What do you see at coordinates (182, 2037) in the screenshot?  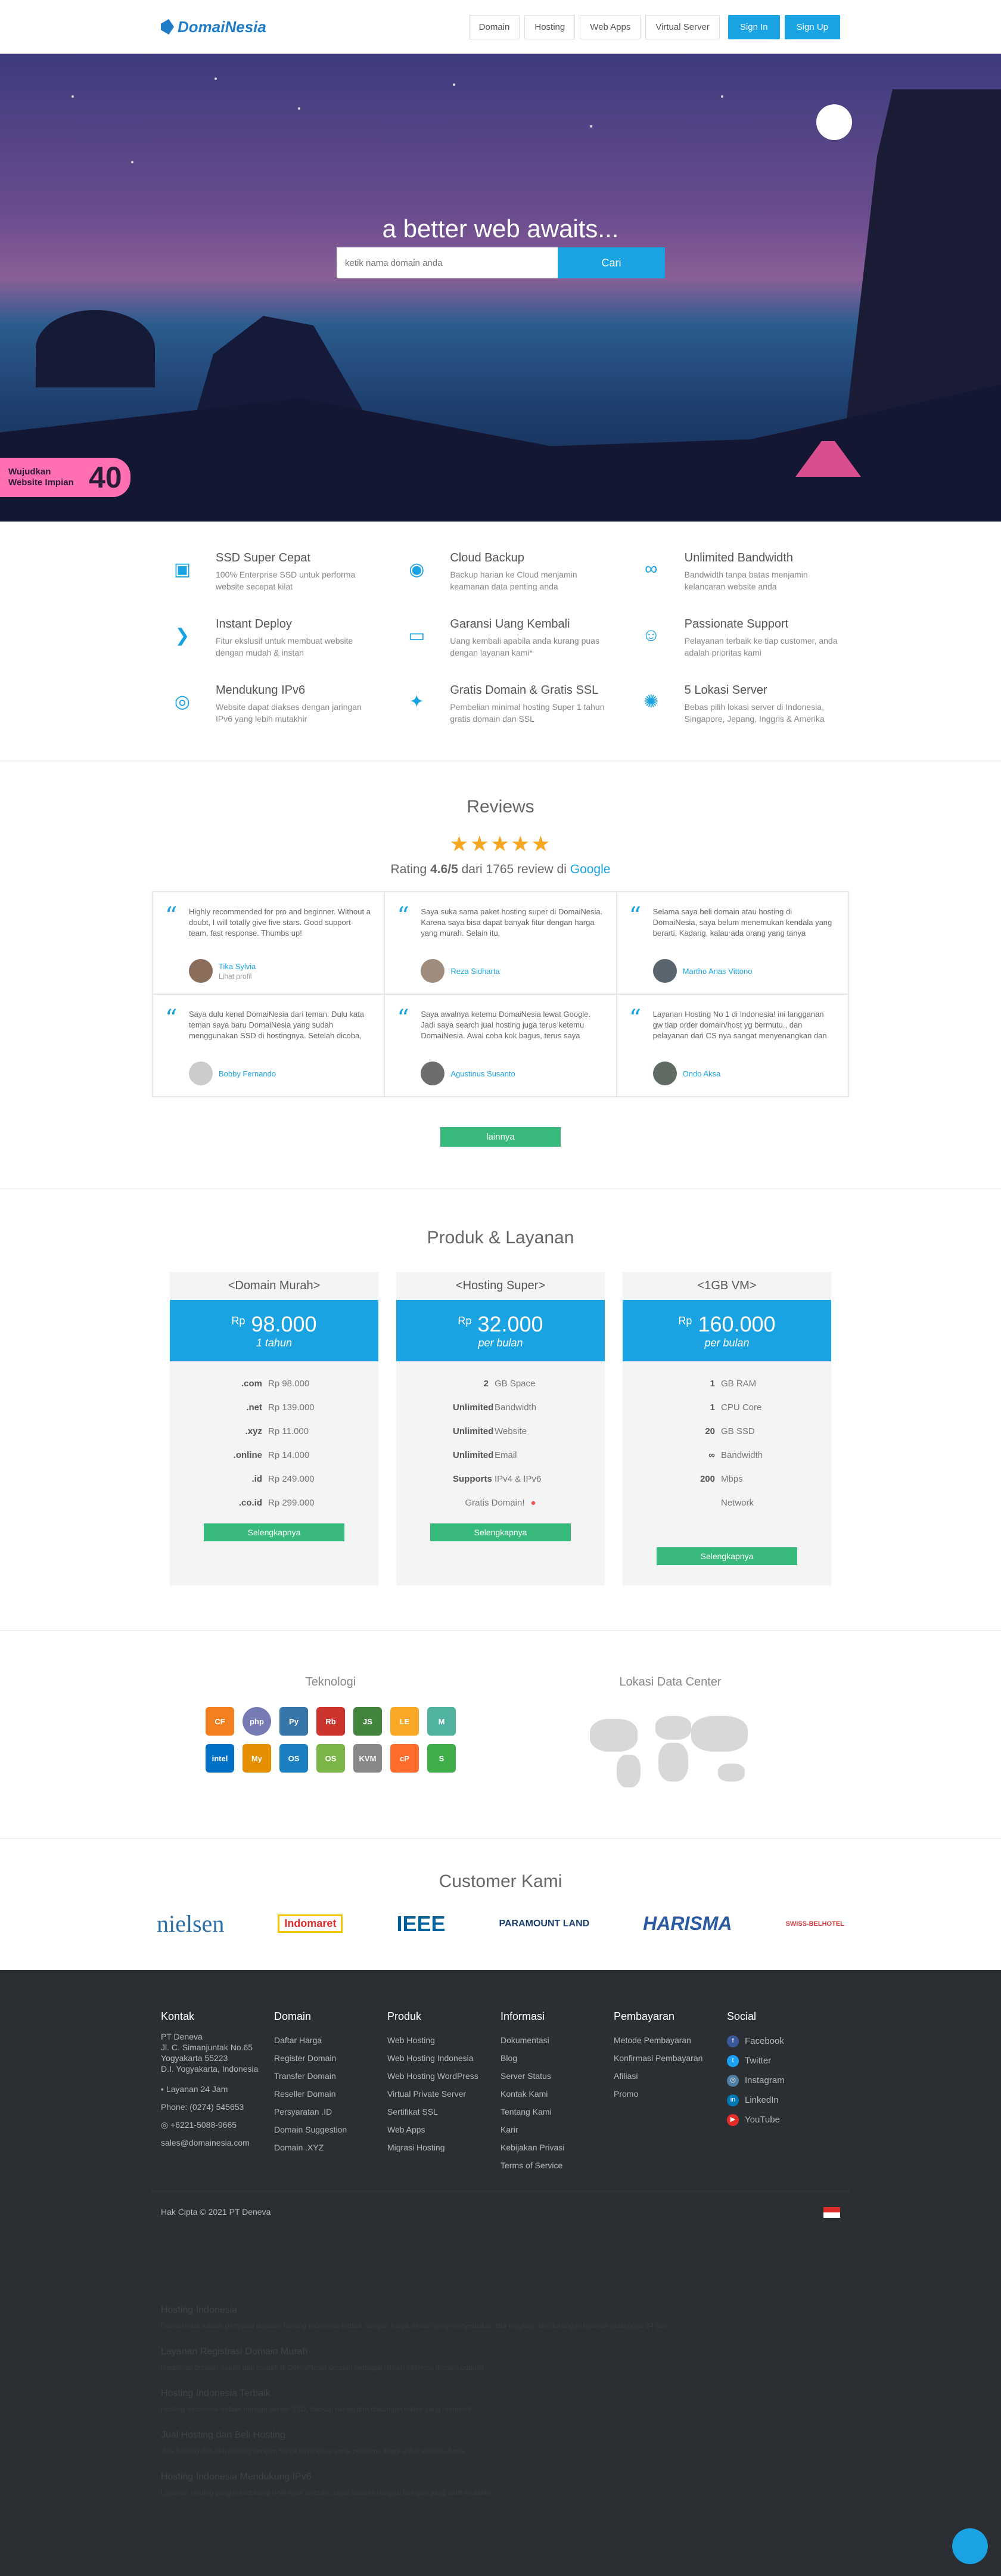 I see `footer-address-line: PT Deneva` at bounding box center [182, 2037].